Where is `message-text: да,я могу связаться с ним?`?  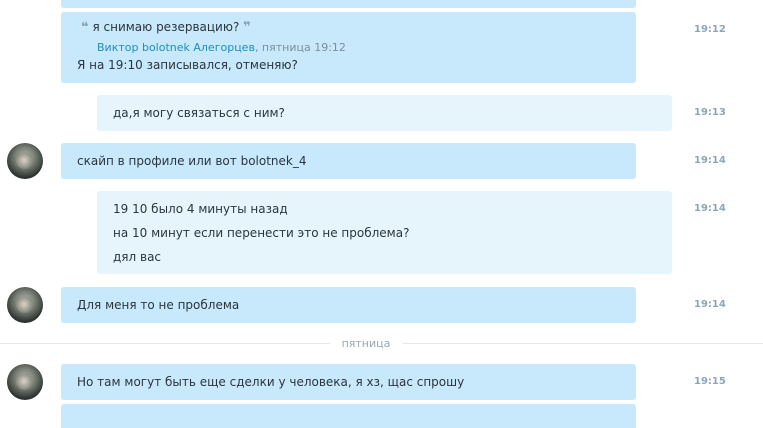 message-text: да,я могу связаться с ним? is located at coordinates (199, 113).